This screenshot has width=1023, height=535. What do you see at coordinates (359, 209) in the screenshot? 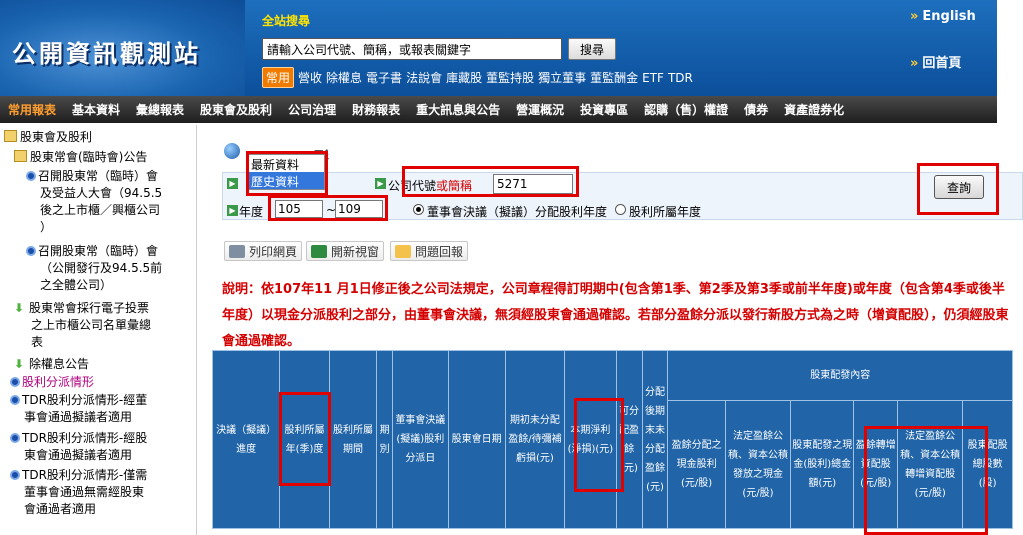
I see `year-to-input` at bounding box center [359, 209].